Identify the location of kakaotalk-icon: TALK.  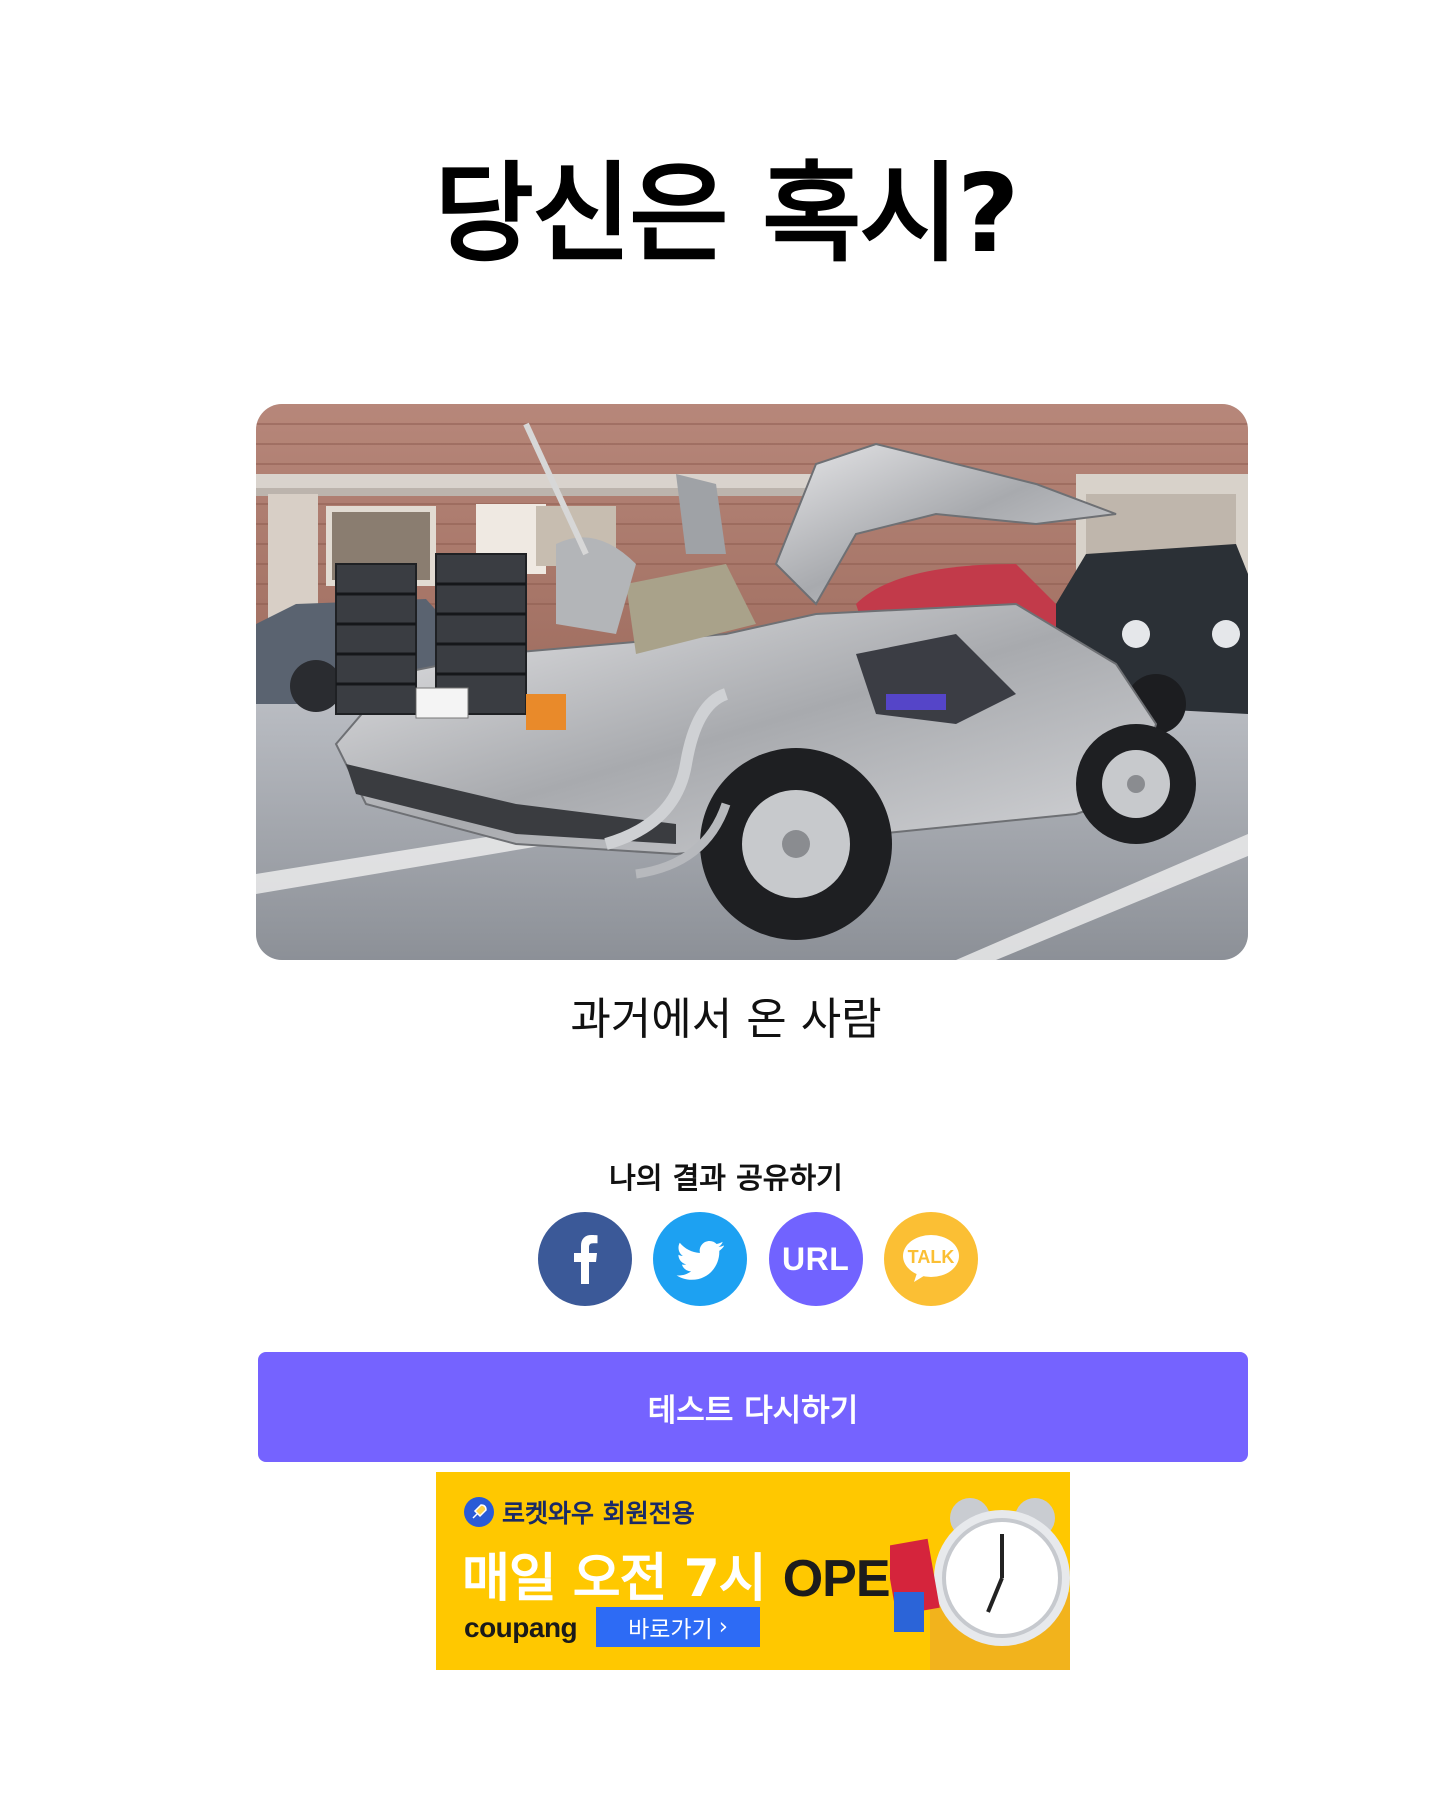
(930, 1258).